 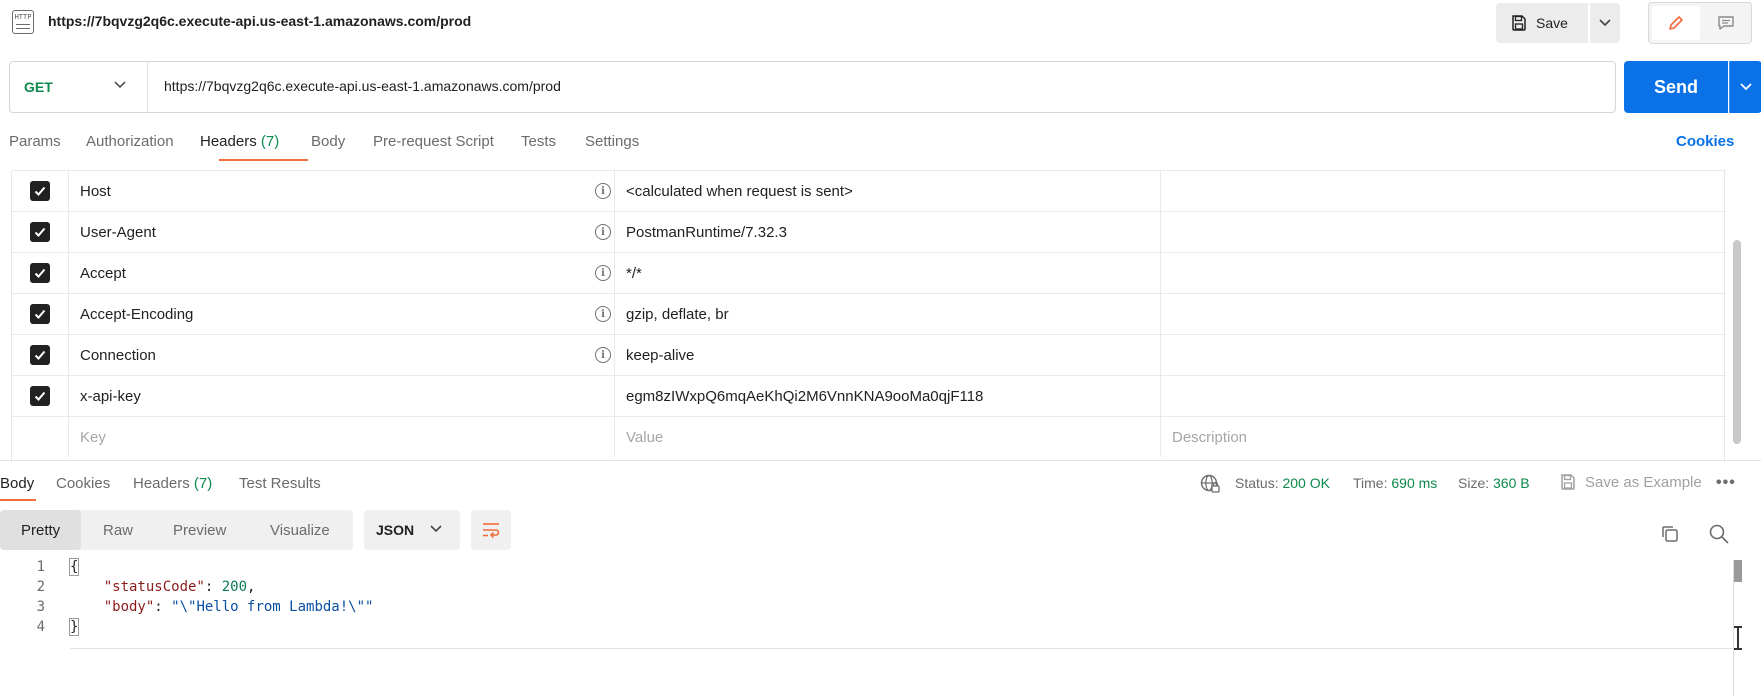 I want to click on open-brace: {, so click(x=74, y=567).